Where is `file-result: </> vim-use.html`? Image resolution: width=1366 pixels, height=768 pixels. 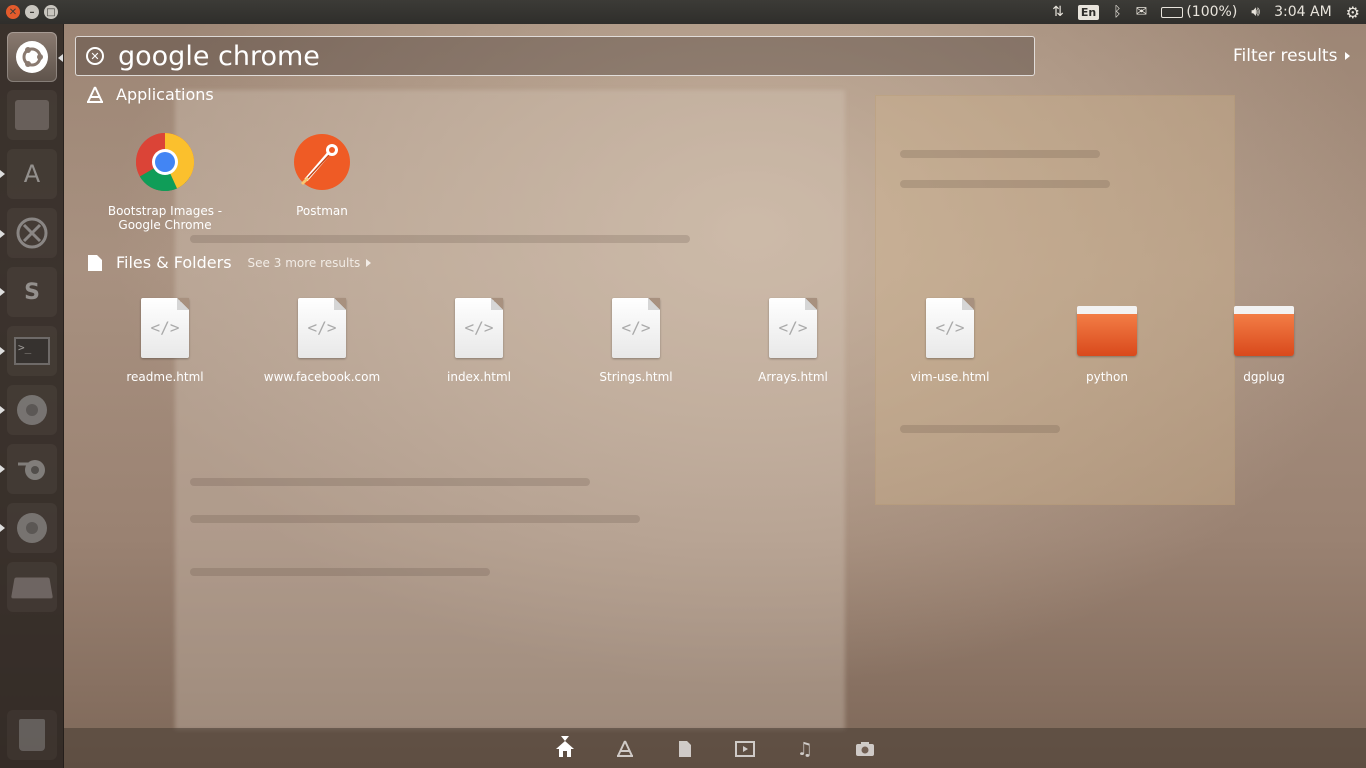 file-result: </> vim-use.html is located at coordinates (950, 340).